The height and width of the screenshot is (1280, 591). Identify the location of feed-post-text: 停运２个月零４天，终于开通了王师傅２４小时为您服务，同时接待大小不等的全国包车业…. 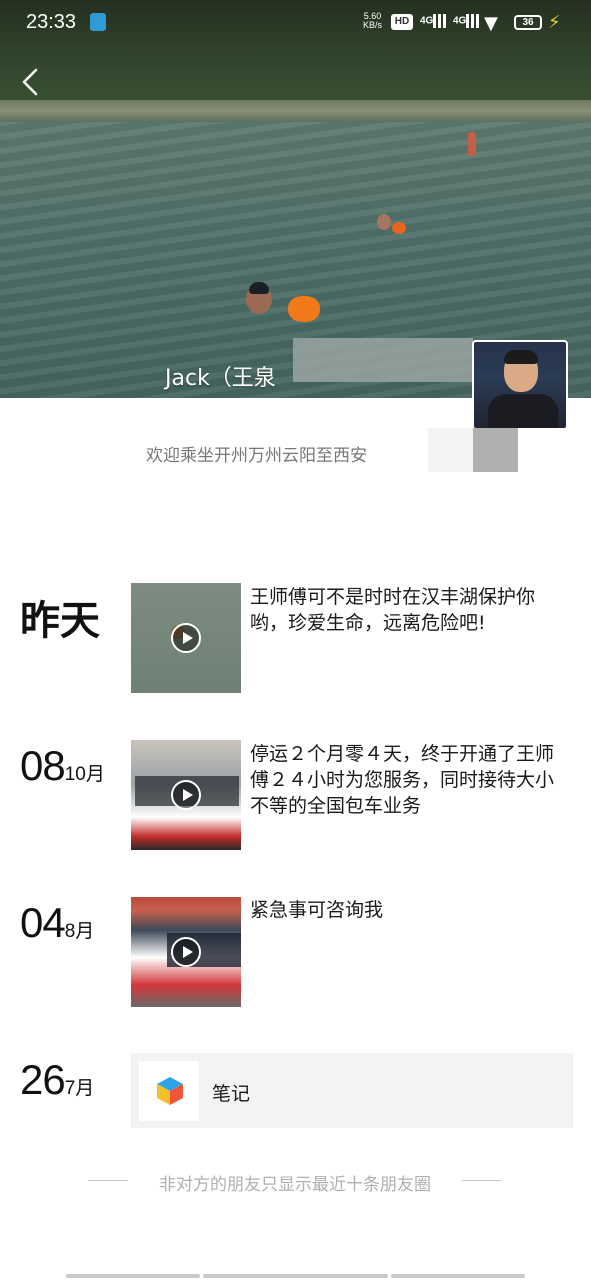
(411, 780).